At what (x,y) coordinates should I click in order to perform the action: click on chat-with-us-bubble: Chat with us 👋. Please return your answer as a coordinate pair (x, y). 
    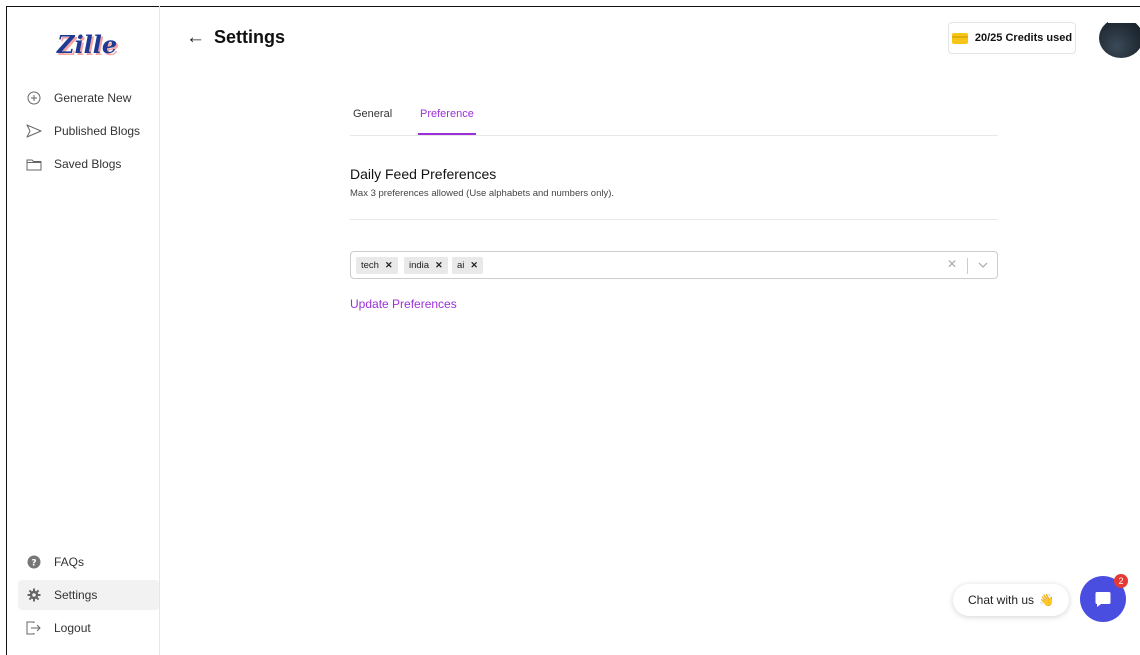
    Looking at the image, I should click on (1011, 600).